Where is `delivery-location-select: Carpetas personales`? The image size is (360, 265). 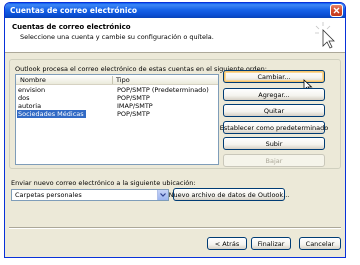
delivery-location-select: Carpetas personales is located at coordinates (90, 195).